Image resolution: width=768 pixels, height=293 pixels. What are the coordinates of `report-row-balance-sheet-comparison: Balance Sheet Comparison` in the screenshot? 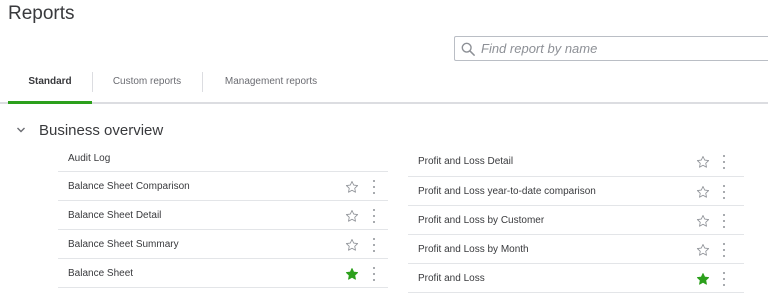 It's located at (223, 186).